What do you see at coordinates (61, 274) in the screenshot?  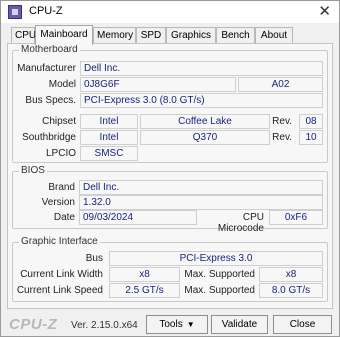 I see `current-link-width-label: Current Link Width` at bounding box center [61, 274].